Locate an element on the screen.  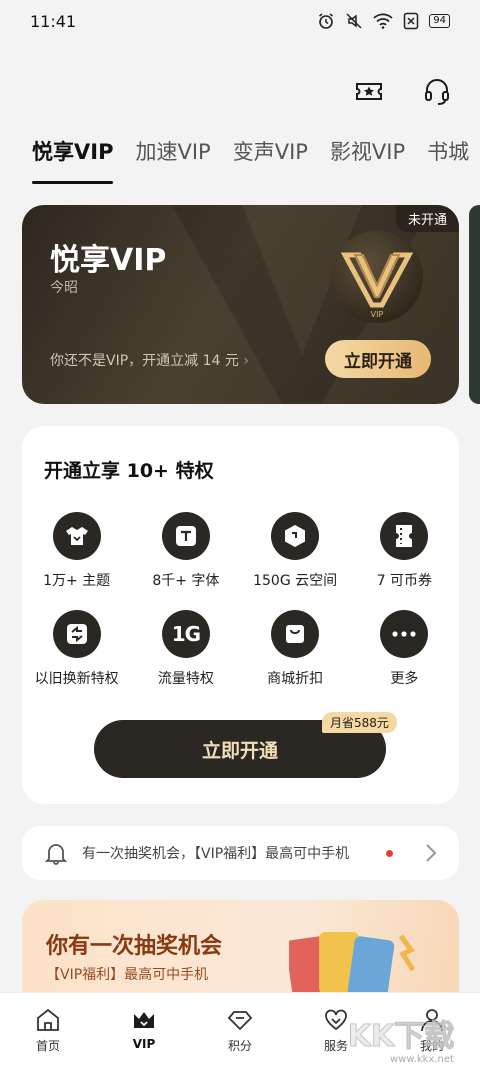
top-actions is located at coordinates (403, 91).